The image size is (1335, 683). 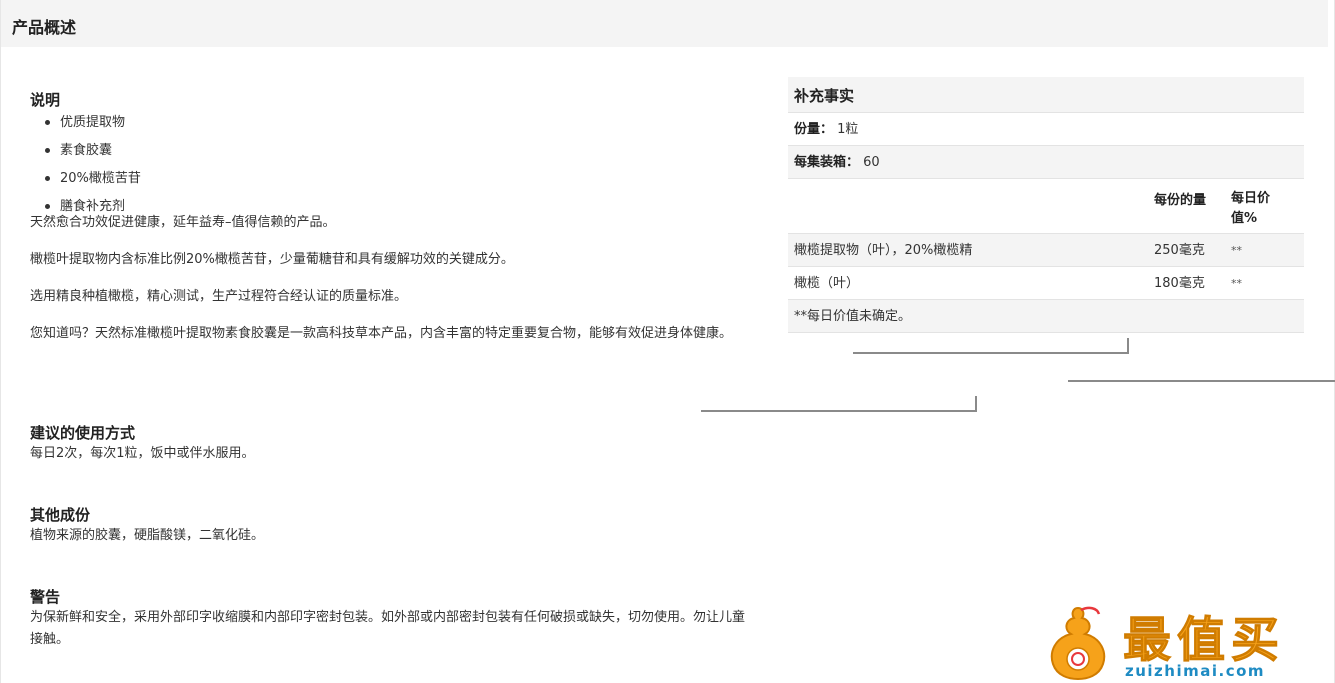 What do you see at coordinates (45, 597) in the screenshot?
I see `warning-heading: 警告` at bounding box center [45, 597].